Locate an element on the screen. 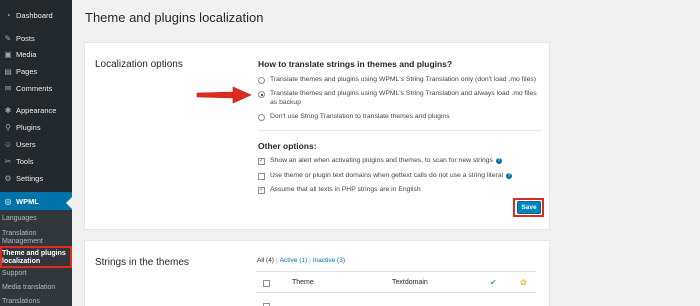 The width and height of the screenshot is (700, 306). sidebar-item-label: Appearance is located at coordinates (36, 110).